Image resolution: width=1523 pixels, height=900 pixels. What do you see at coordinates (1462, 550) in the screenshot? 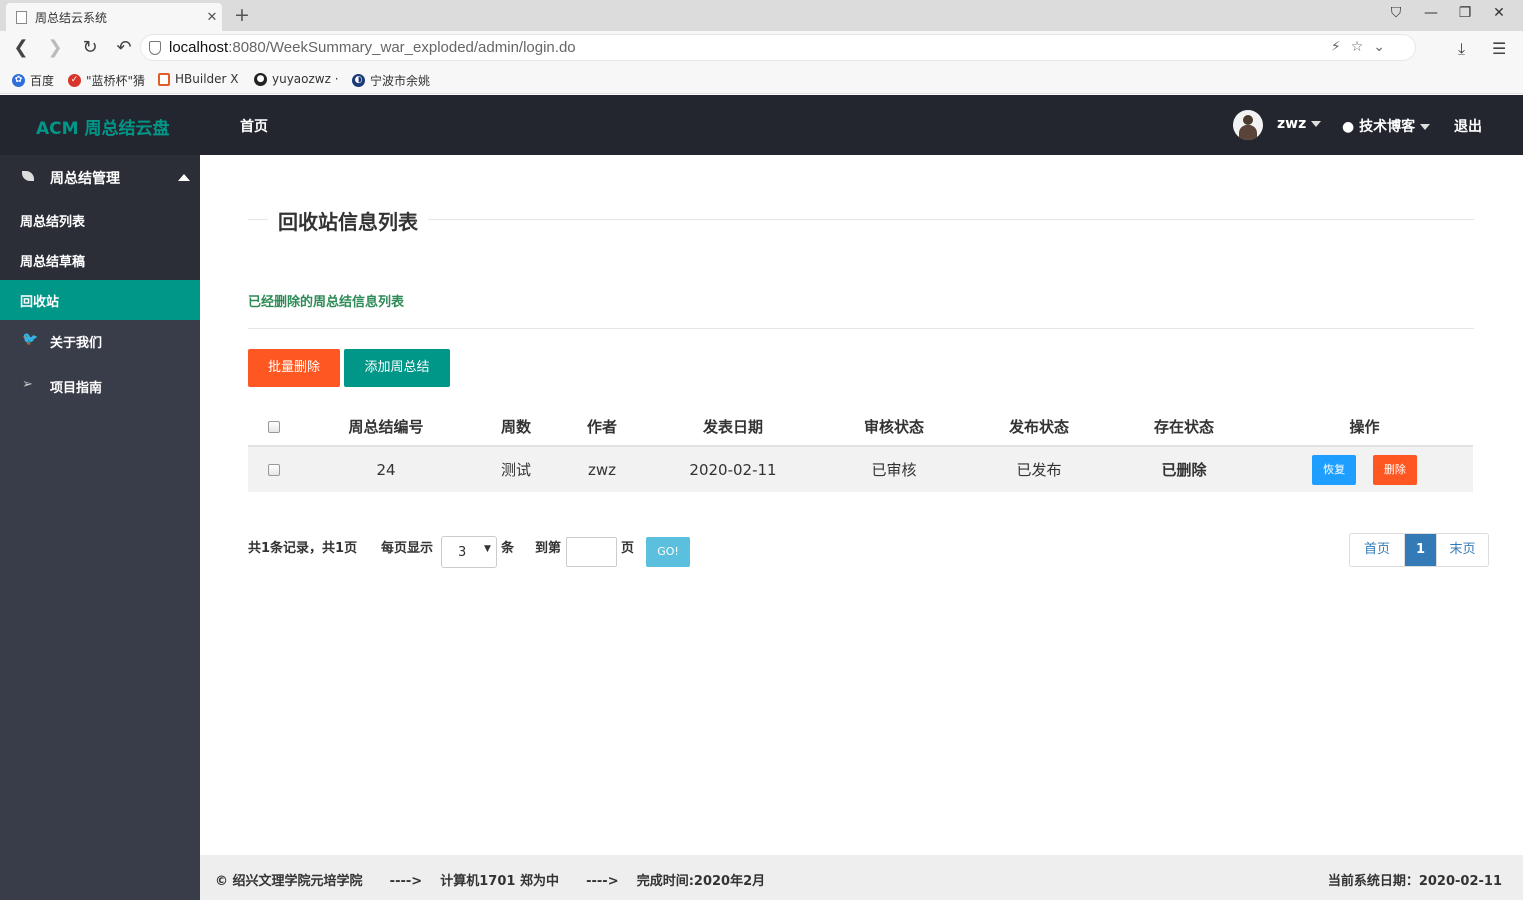
I see `last-page-button: 末页` at bounding box center [1462, 550].